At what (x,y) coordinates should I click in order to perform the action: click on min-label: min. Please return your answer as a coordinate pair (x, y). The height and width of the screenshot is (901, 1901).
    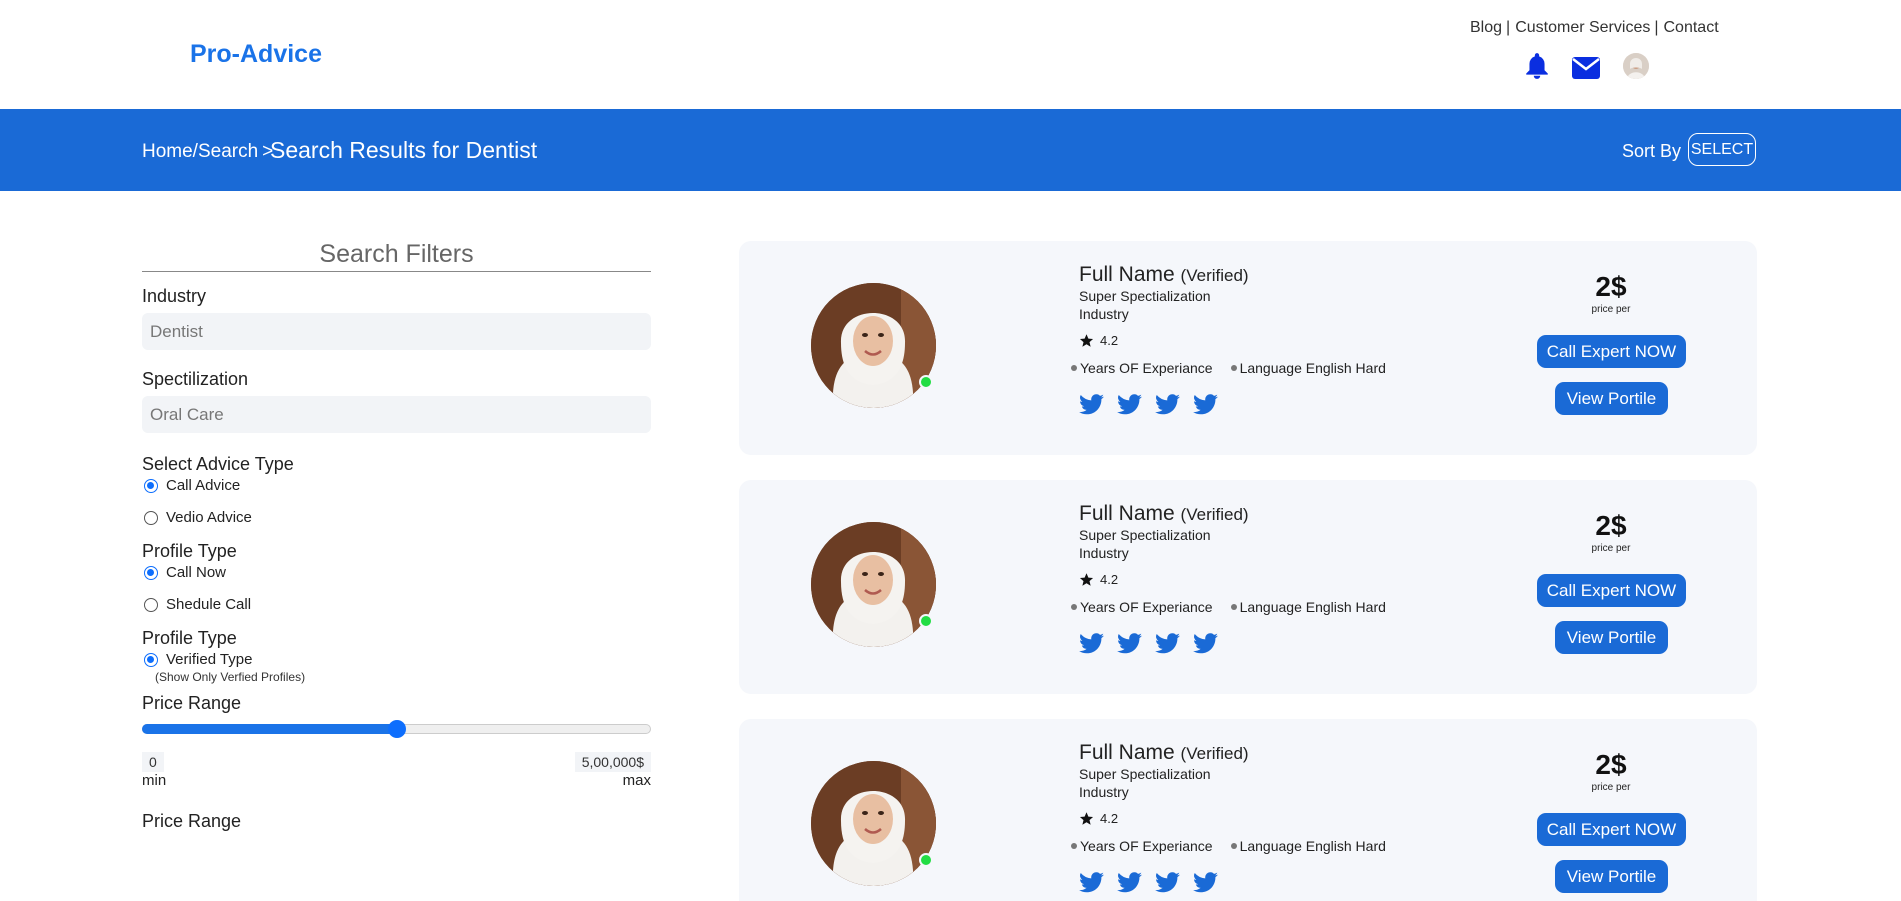
    Looking at the image, I should click on (154, 780).